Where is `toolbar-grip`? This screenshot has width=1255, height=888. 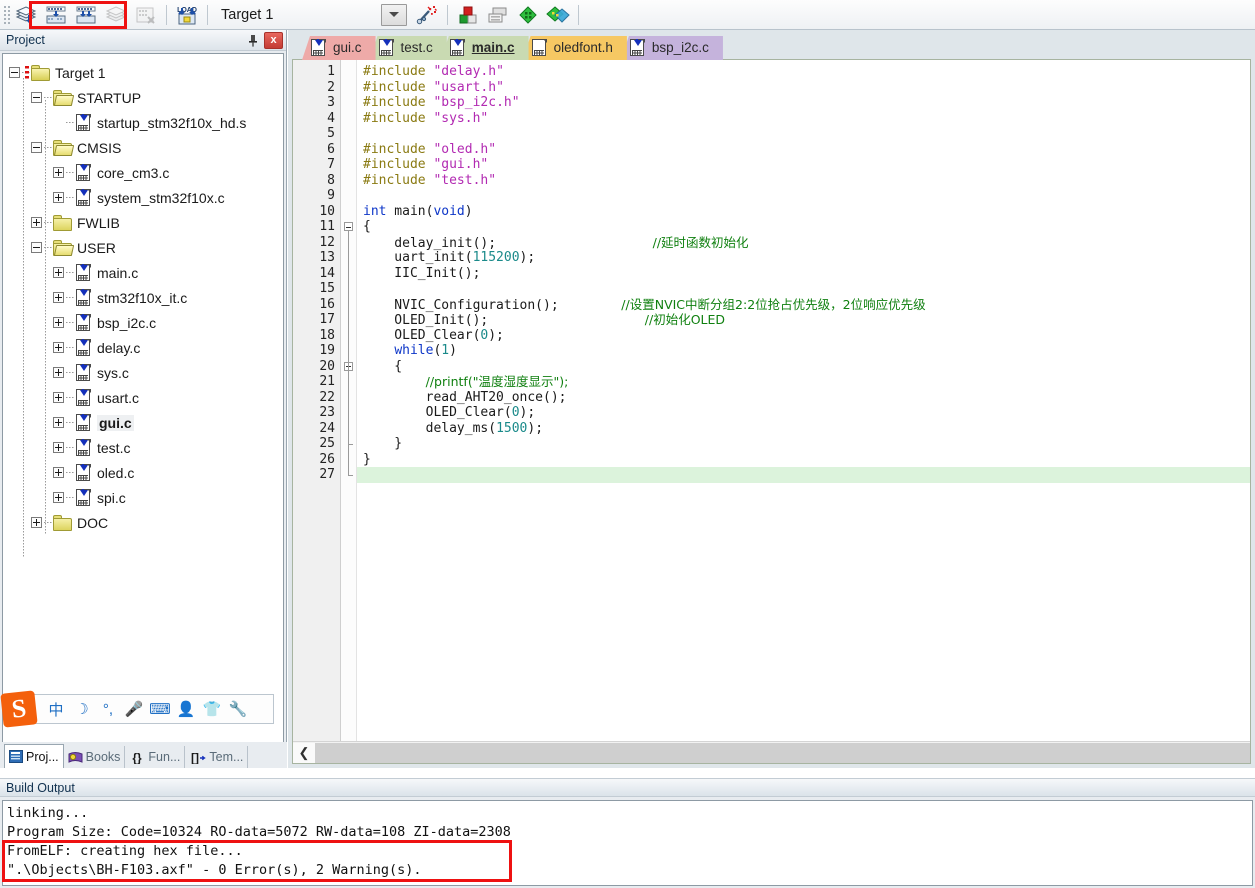
toolbar-grip is located at coordinates (6, 14).